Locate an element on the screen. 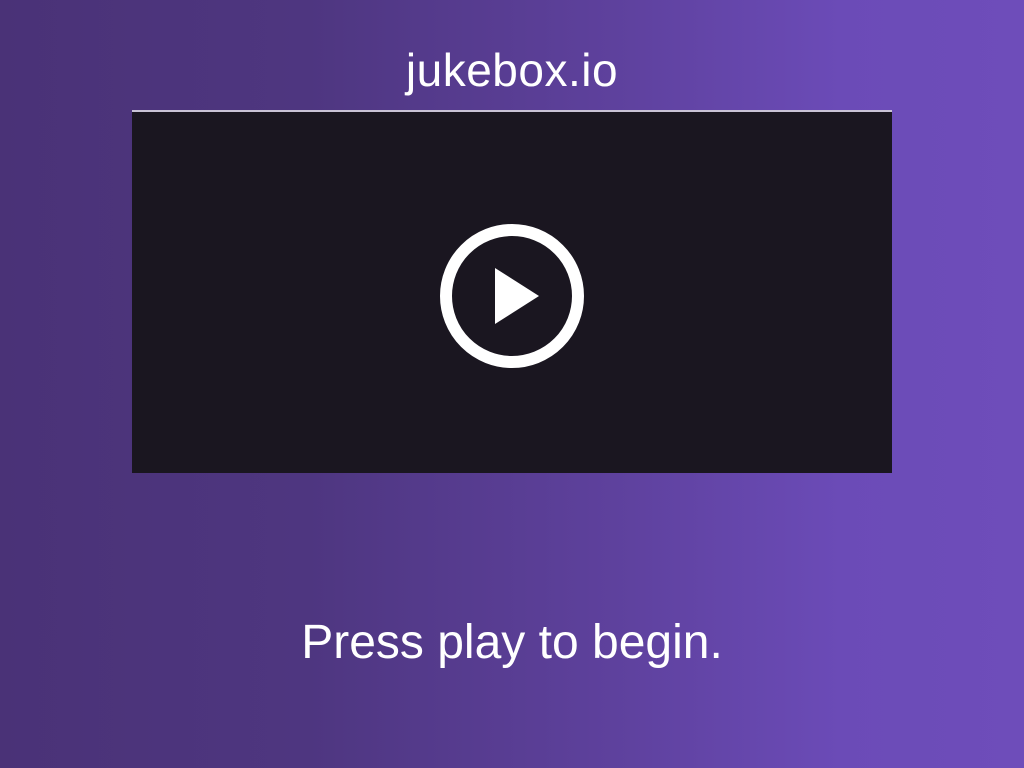 The height and width of the screenshot is (768, 1024). status-message: Press play to begin. is located at coordinates (512, 642).